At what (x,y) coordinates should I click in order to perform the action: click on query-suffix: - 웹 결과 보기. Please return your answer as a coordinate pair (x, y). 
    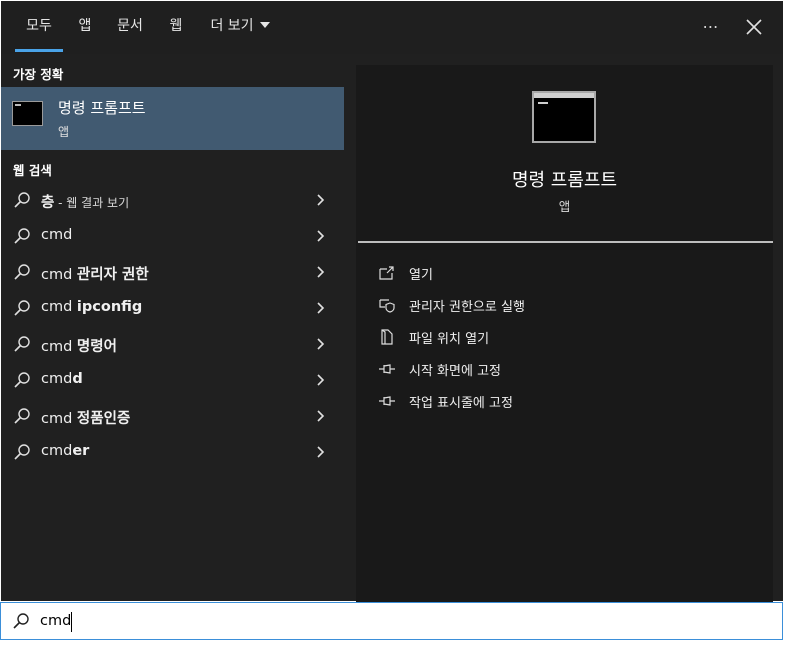
    Looking at the image, I should click on (92, 203).